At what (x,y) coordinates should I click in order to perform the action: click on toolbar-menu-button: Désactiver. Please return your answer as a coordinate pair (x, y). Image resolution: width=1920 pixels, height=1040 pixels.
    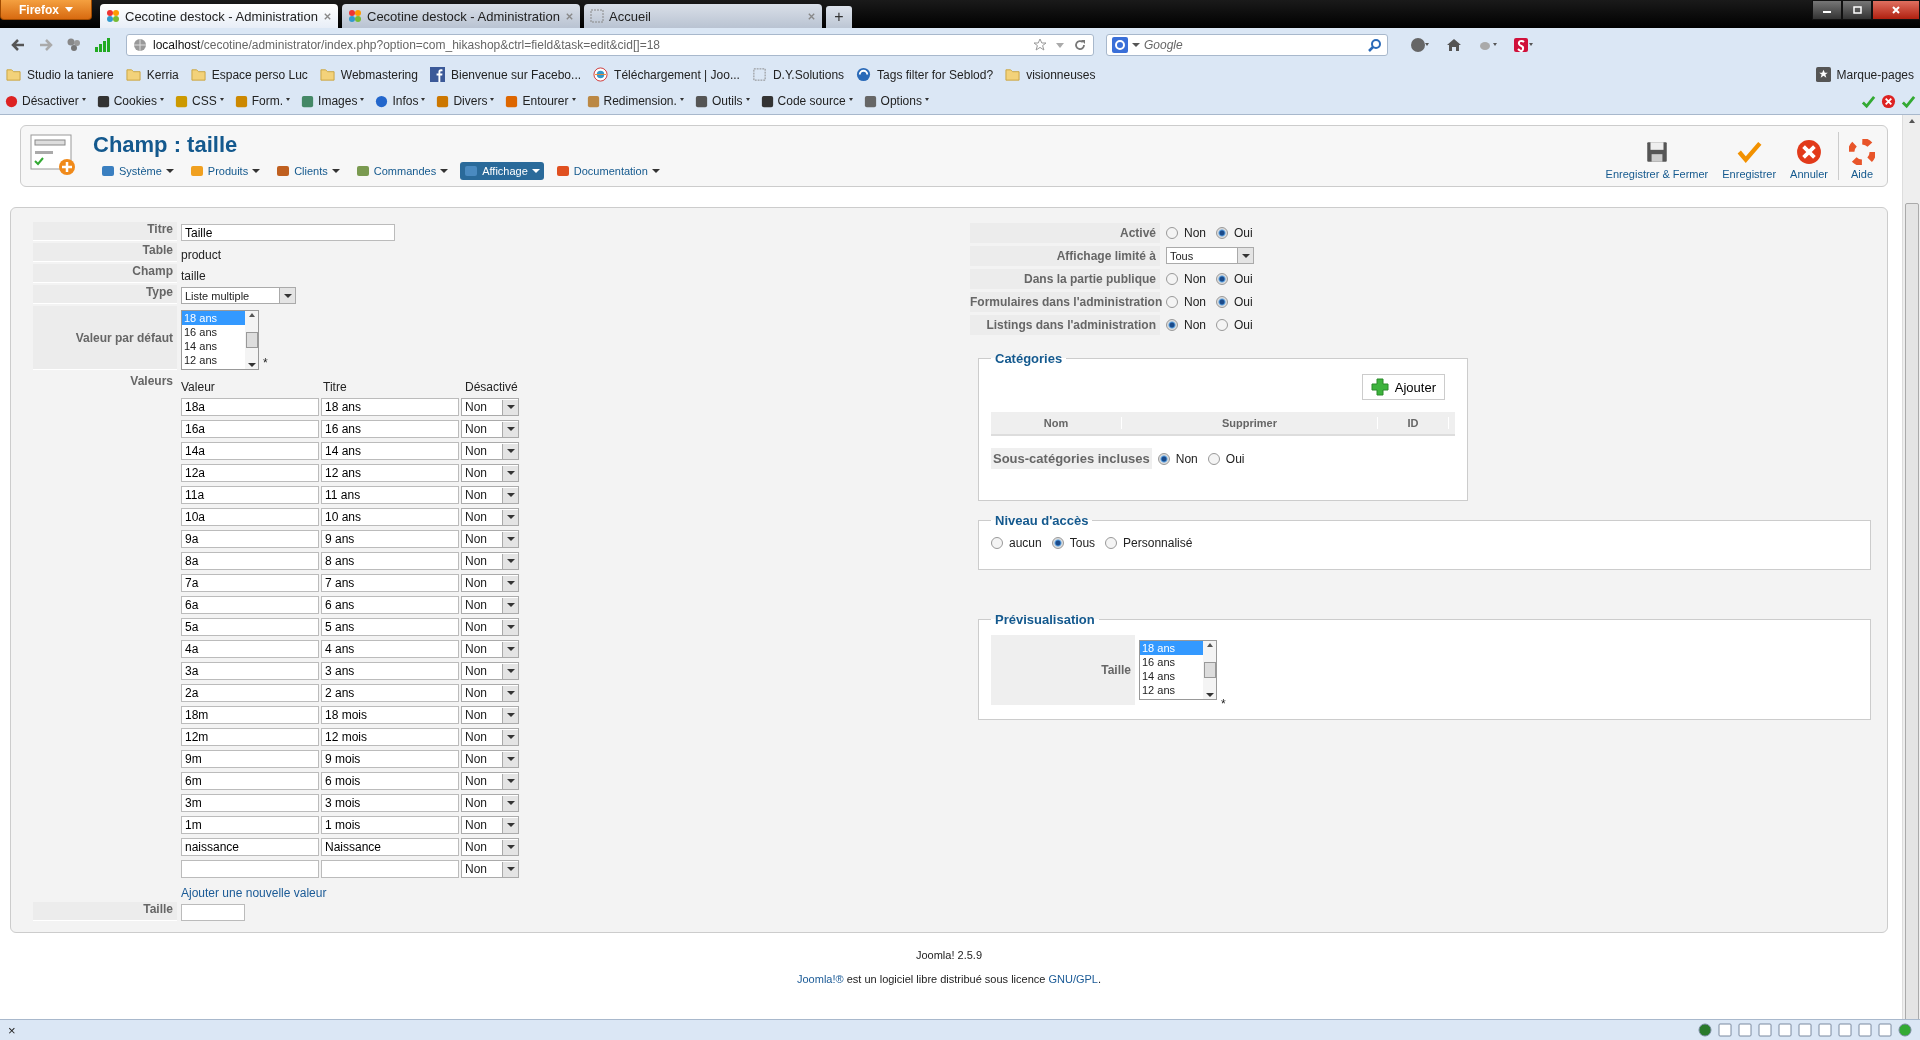
    Looking at the image, I should click on (45, 101).